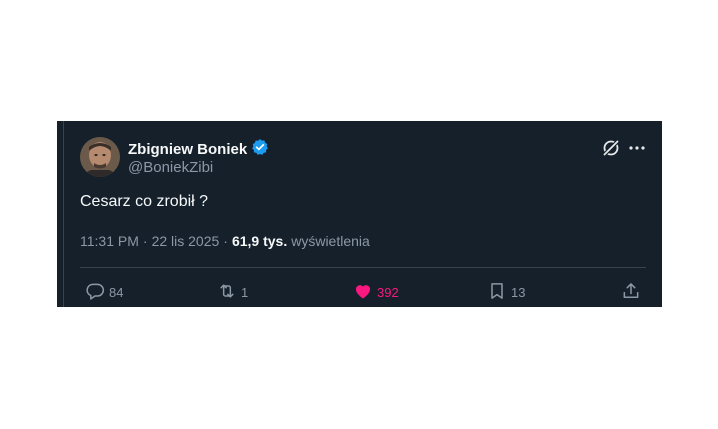 Image resolution: width=718 pixels, height=429 pixels. Describe the element at coordinates (100, 157) in the screenshot. I see `avatar` at that location.